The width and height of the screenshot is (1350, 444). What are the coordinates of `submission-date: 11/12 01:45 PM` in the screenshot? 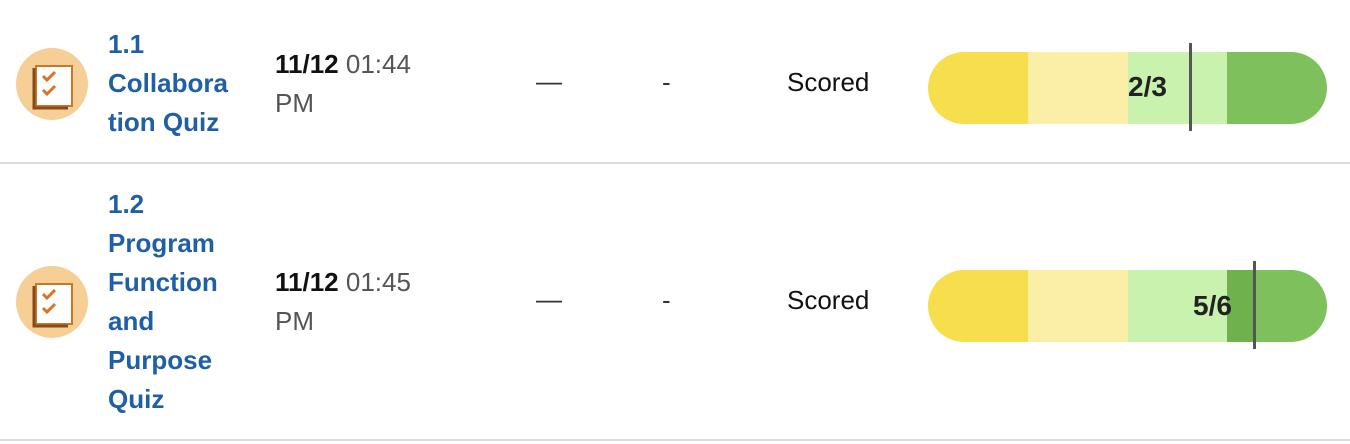 It's located at (343, 302).